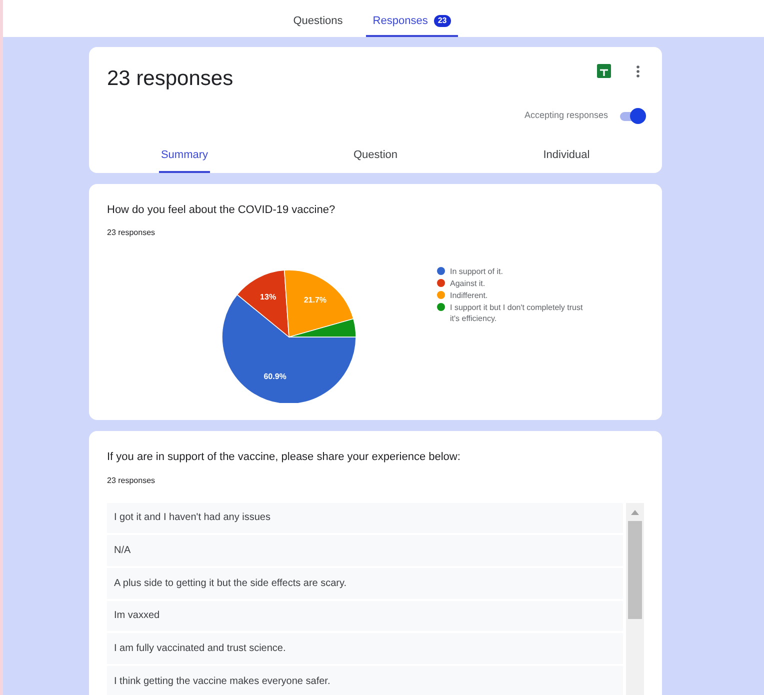 The image size is (764, 695). What do you see at coordinates (275, 376) in the screenshot?
I see `slice-label: 60.9%` at bounding box center [275, 376].